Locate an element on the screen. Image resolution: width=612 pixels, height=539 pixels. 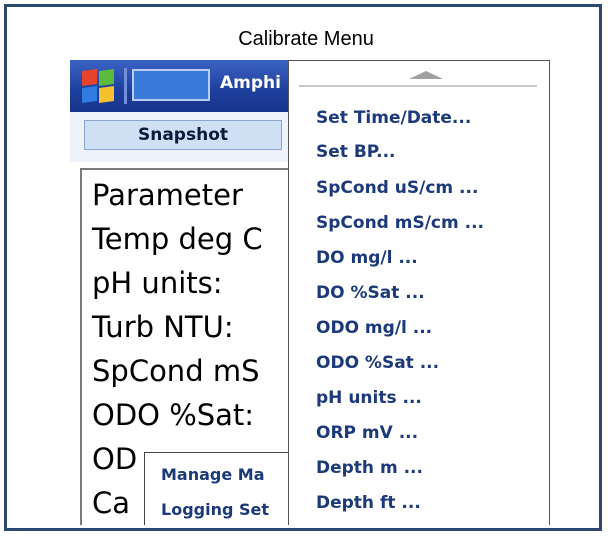
table-row: Turb NTU: is located at coordinates (163, 327).